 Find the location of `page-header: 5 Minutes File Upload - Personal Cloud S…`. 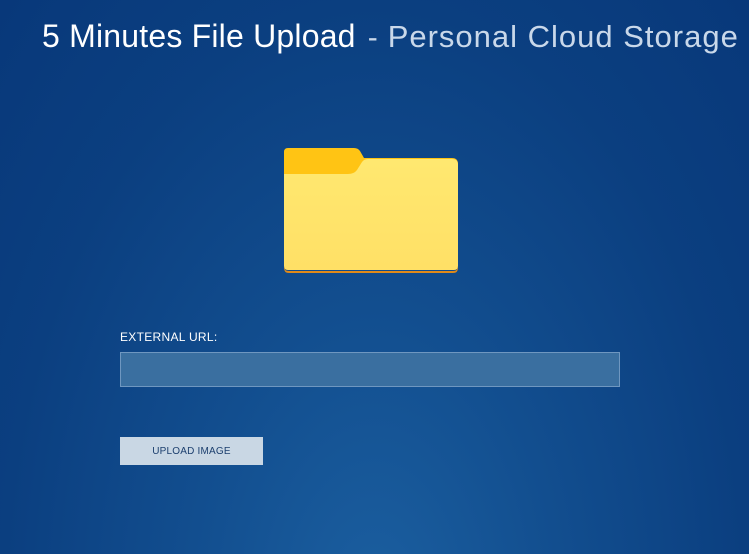

page-header: 5 Minutes File Upload - Personal Cloud S… is located at coordinates (390, 36).